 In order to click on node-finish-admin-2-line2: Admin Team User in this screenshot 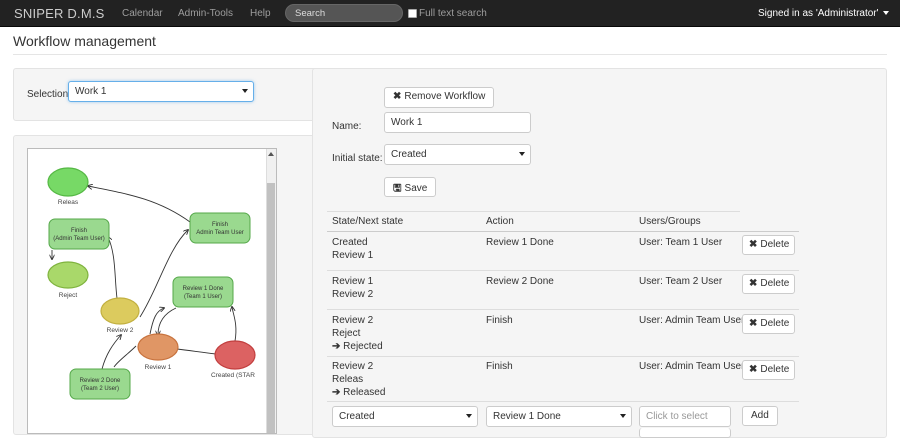, I will do `click(220, 233)`.